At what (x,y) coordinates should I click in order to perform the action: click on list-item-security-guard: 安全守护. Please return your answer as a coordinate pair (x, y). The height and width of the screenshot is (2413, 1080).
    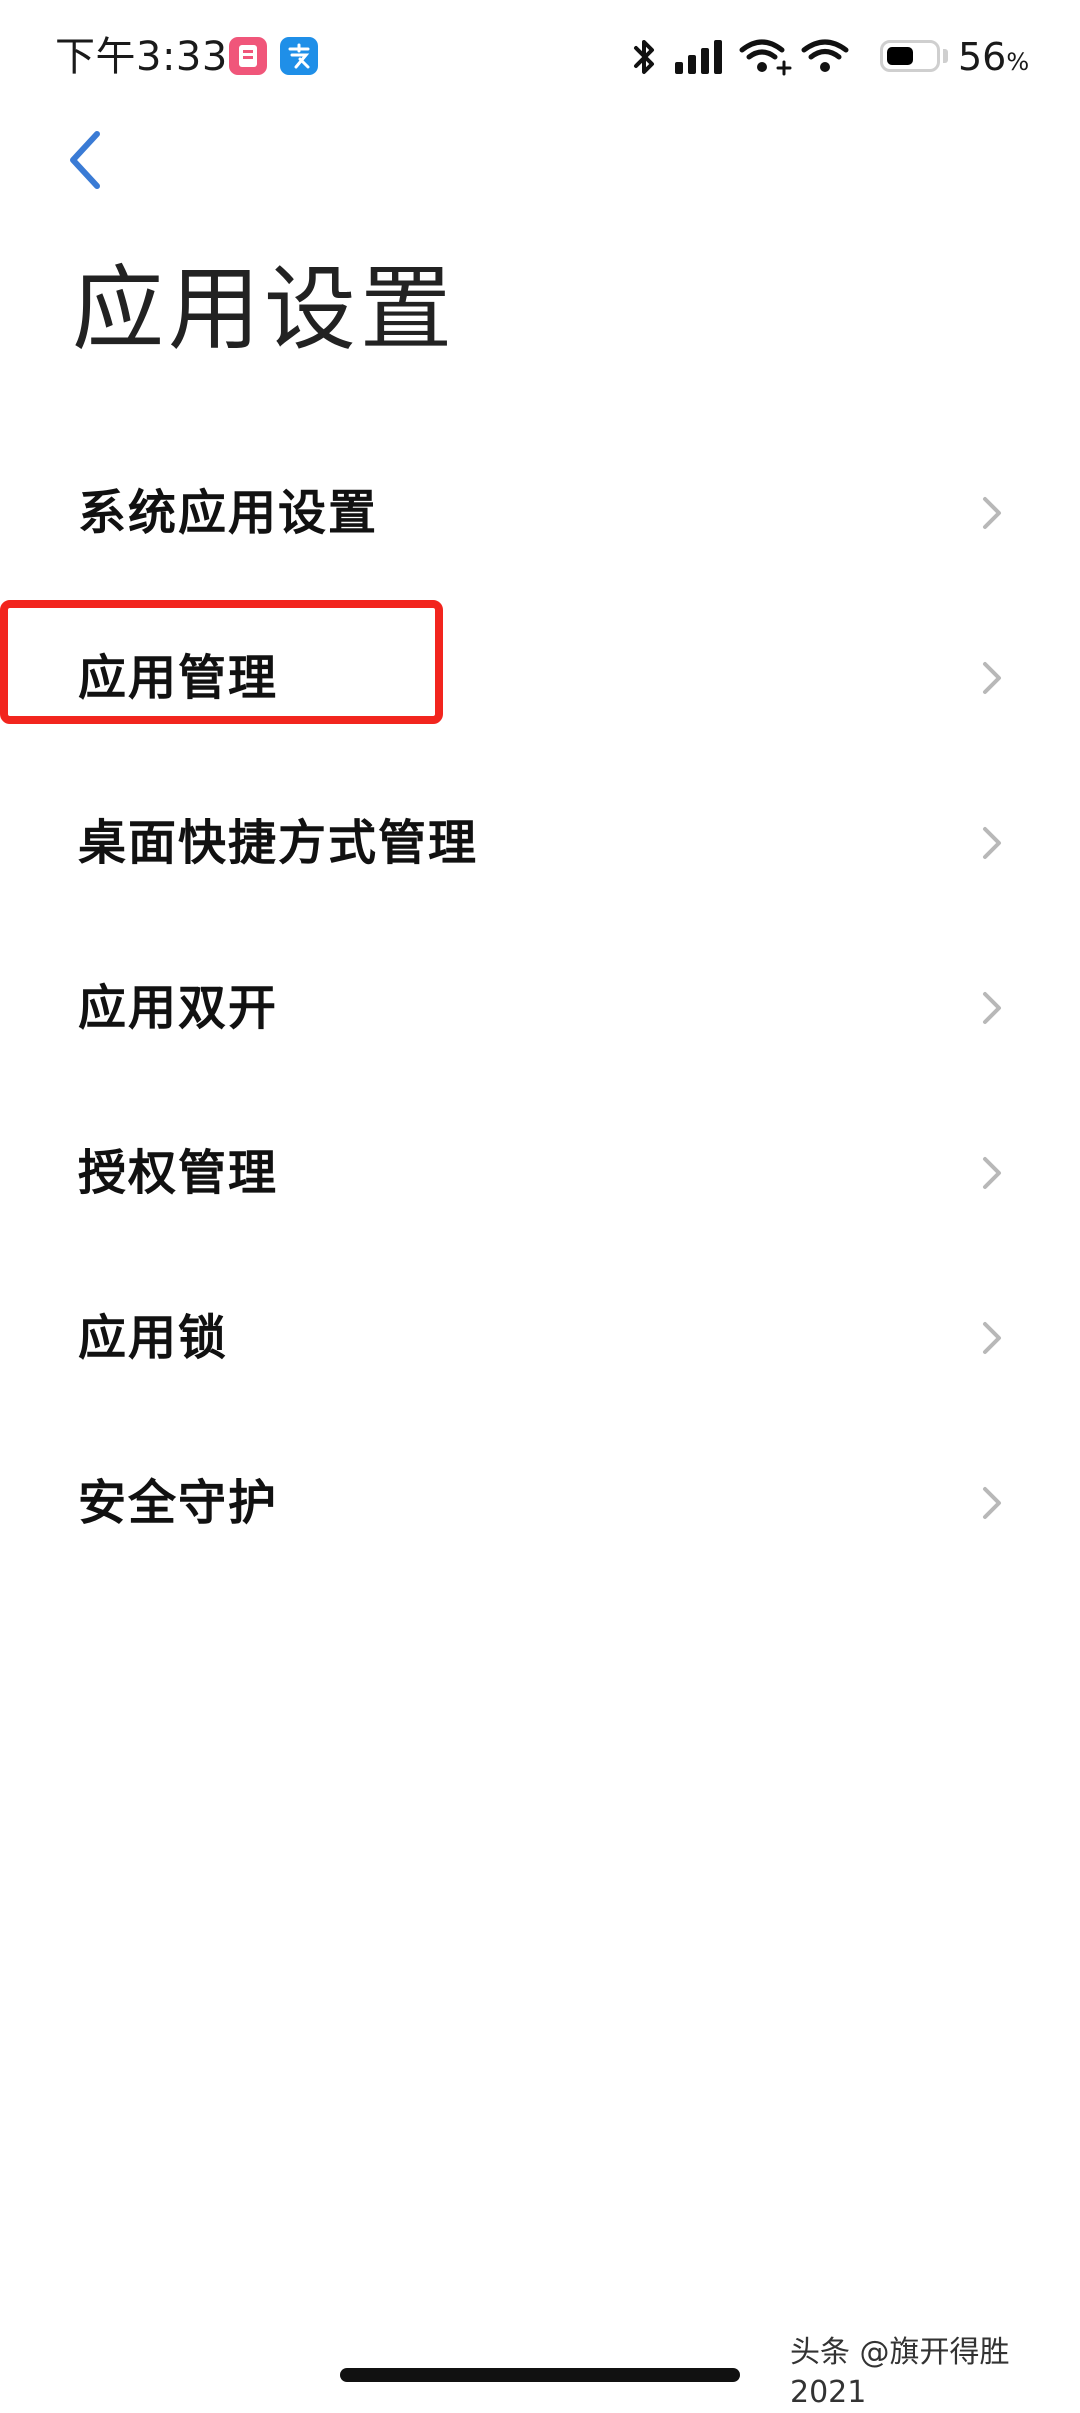
    Looking at the image, I should click on (540, 1502).